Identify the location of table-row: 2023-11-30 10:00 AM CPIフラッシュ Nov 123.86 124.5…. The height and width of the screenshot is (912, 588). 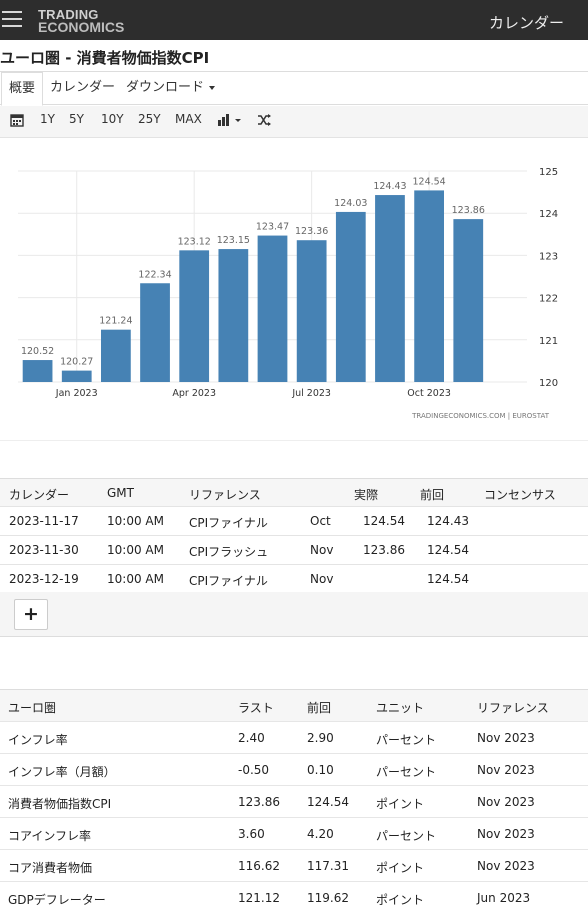
(294, 550).